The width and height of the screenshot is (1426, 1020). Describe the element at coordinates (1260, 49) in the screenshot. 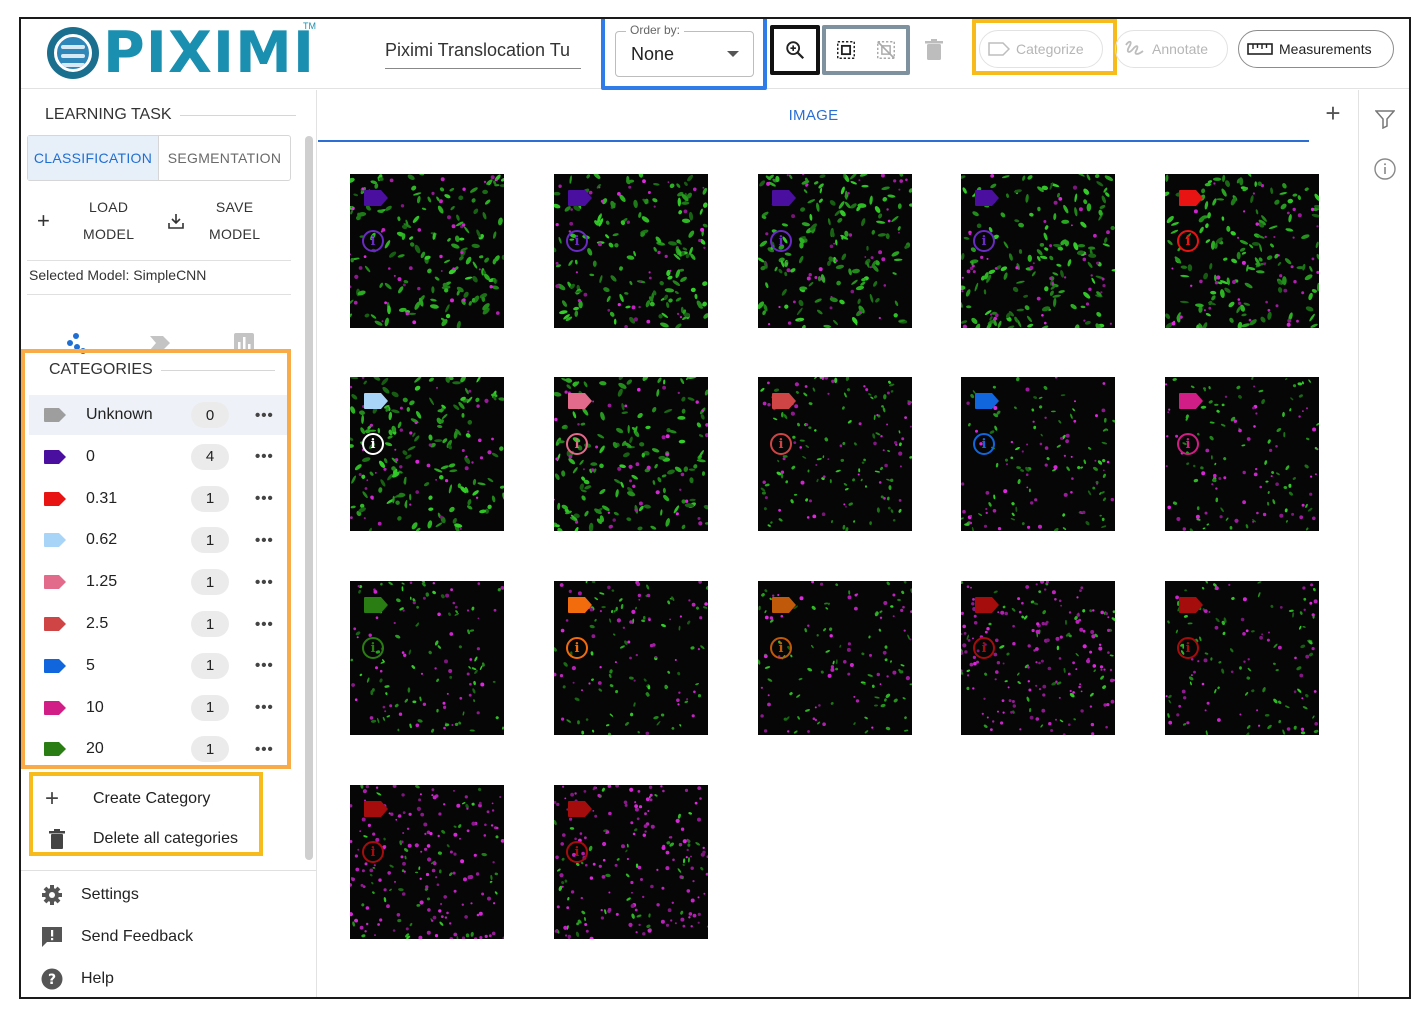

I see `ruler-icon` at that location.